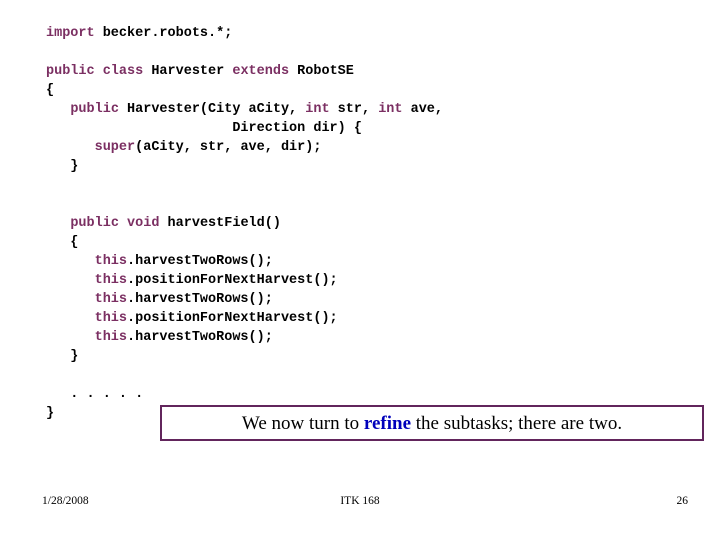  What do you see at coordinates (220, 223) in the screenshot?
I see `code-text: harvestField()` at bounding box center [220, 223].